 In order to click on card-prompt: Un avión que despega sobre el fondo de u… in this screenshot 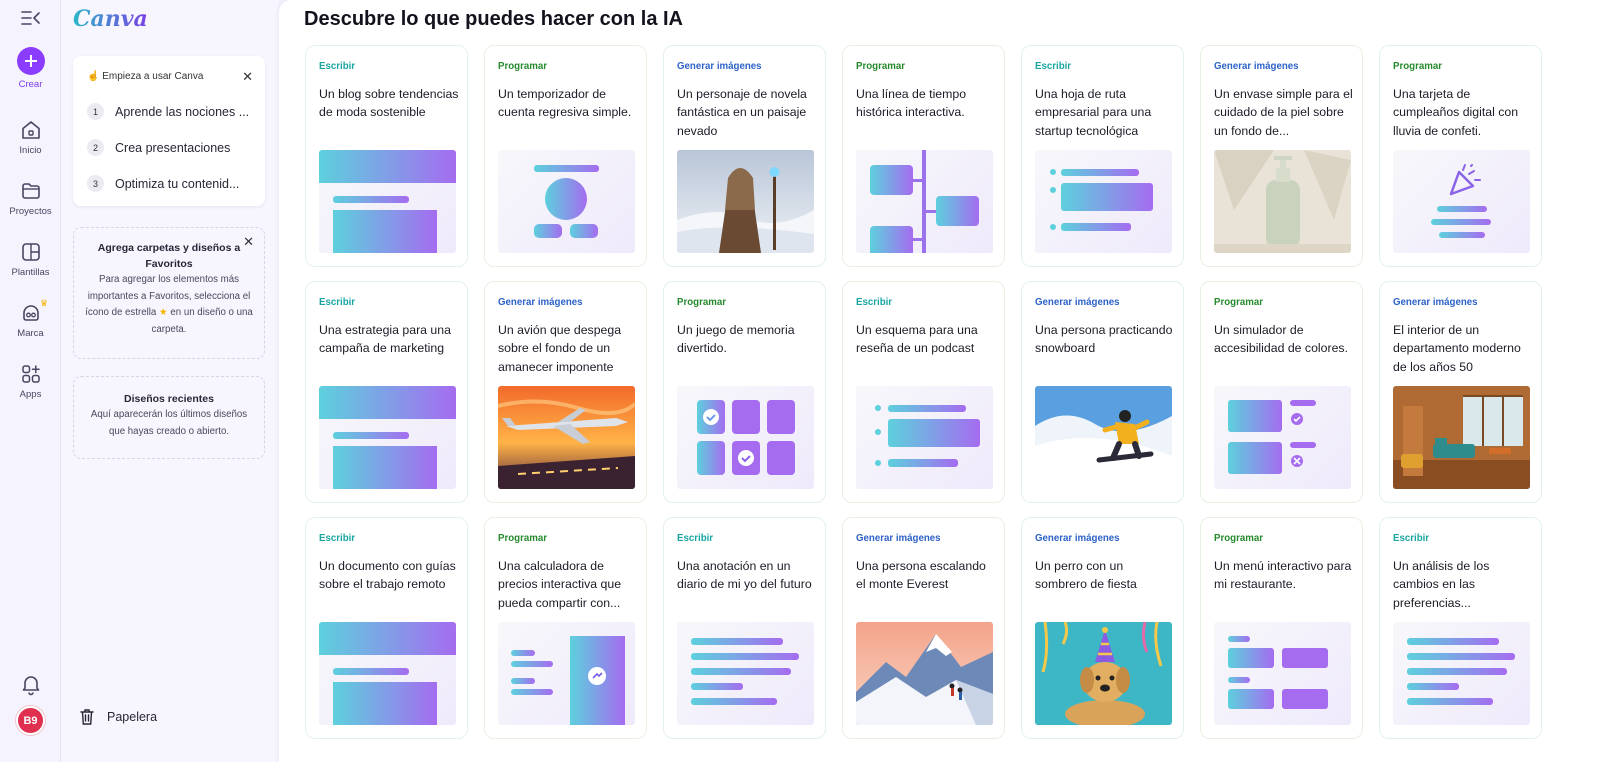, I will do `click(560, 348)`.